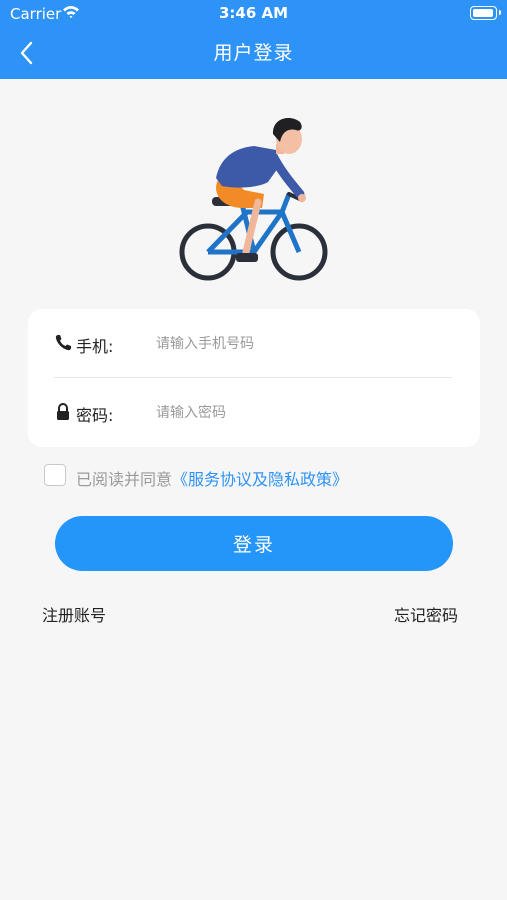 The height and width of the screenshot is (900, 507). What do you see at coordinates (253, 199) in the screenshot?
I see `cyclist-illustration` at bounding box center [253, 199].